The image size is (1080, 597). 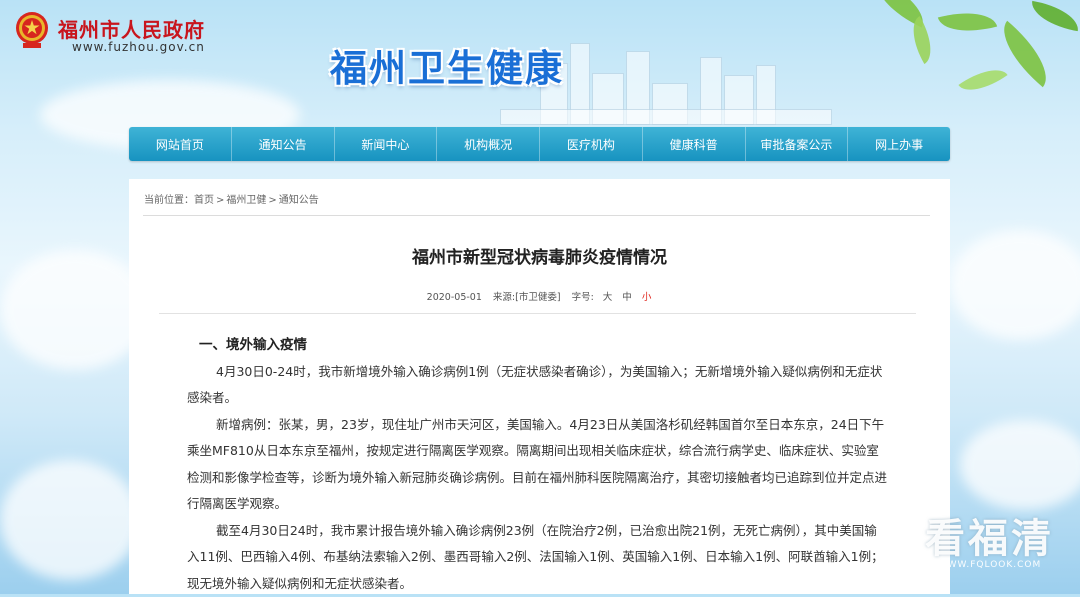 I want to click on article-title: 福州市新型冠状病毒肺炎疫情情况, so click(x=539, y=255).